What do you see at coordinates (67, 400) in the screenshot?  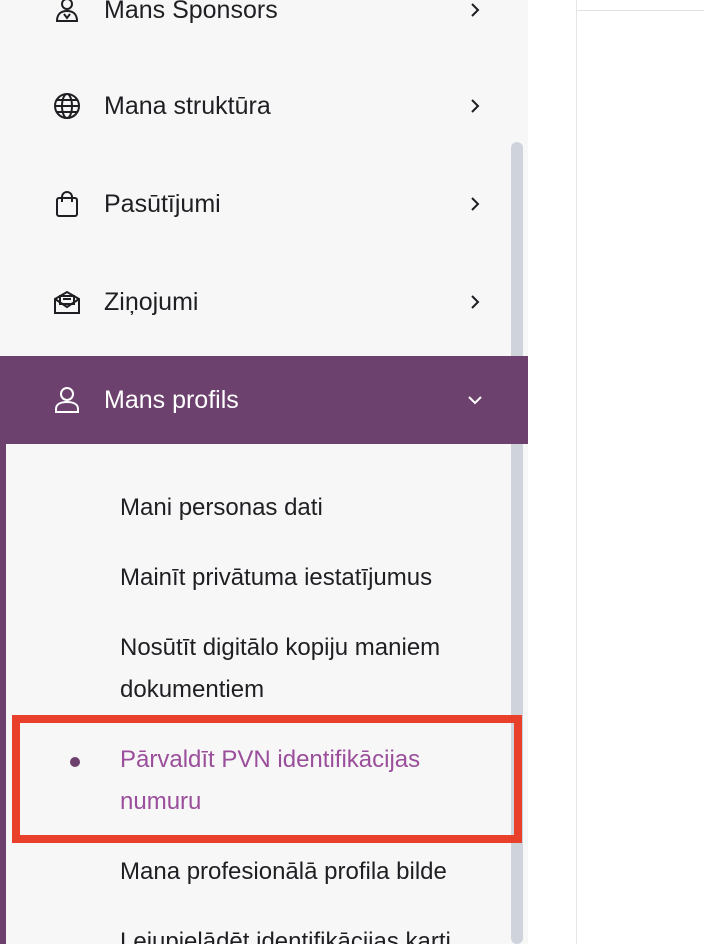 I see `user-icon` at bounding box center [67, 400].